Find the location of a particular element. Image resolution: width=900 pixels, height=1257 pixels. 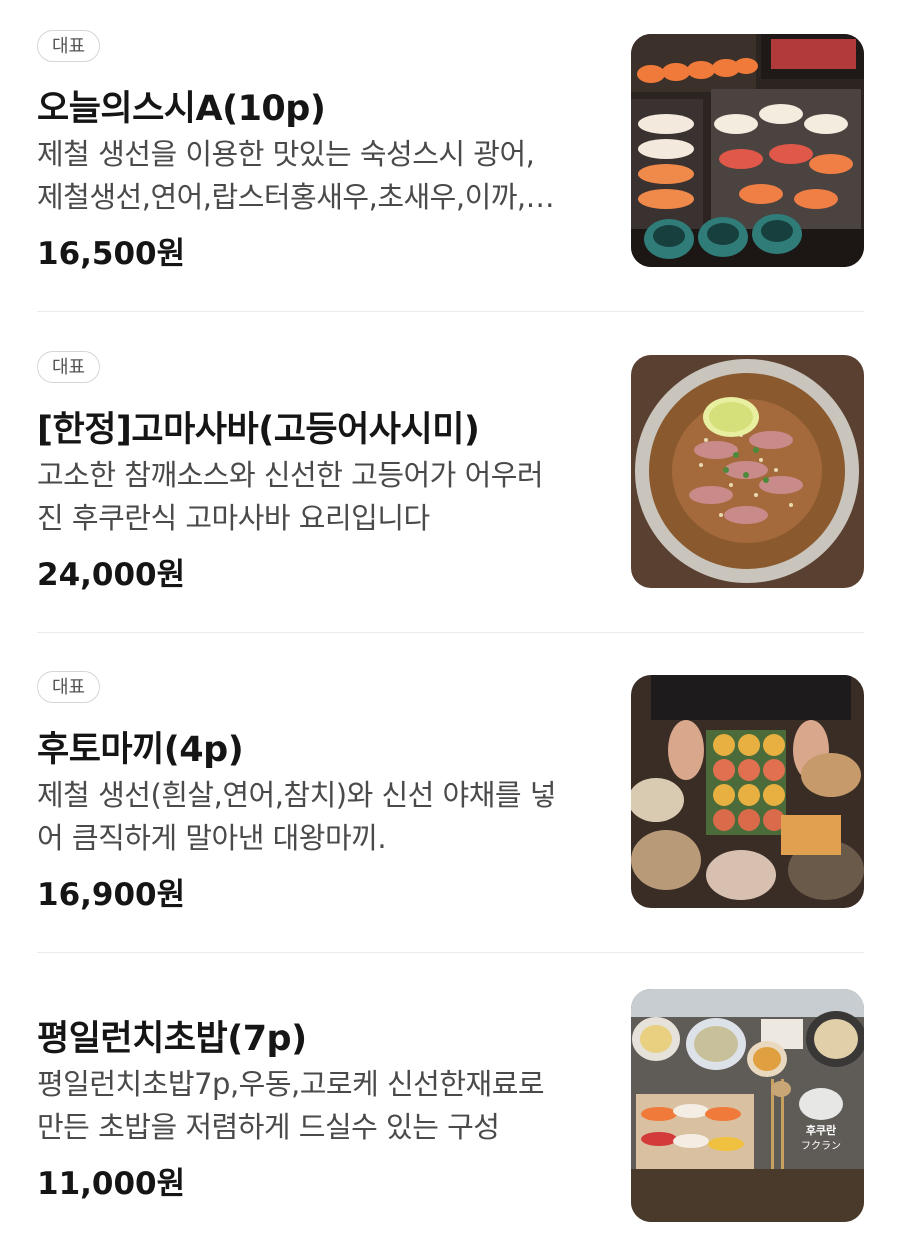

menu-item-description: 고소한 참깨소스와 신선한 고등어가 어우러 진 후쿠란식 고마사바 요리입니다 is located at coordinates (290, 496).